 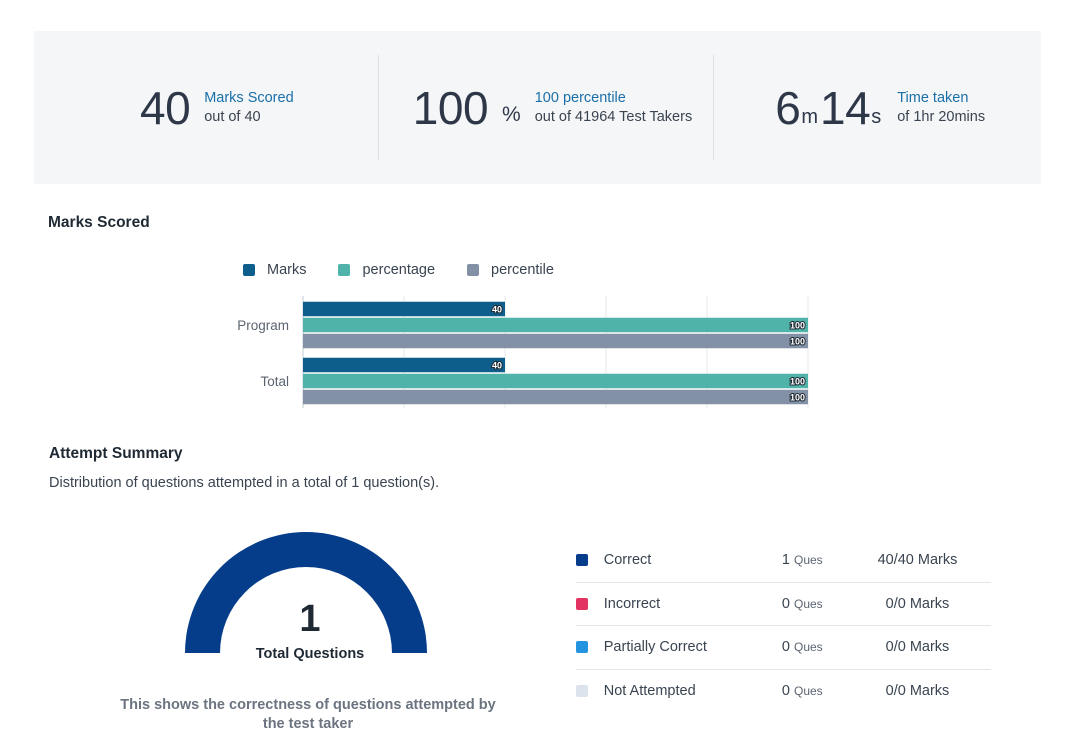 I want to click on attempt-row-partially-correct: Partially Correct 0 Ques 0/0 Marks, so click(x=783, y=648).